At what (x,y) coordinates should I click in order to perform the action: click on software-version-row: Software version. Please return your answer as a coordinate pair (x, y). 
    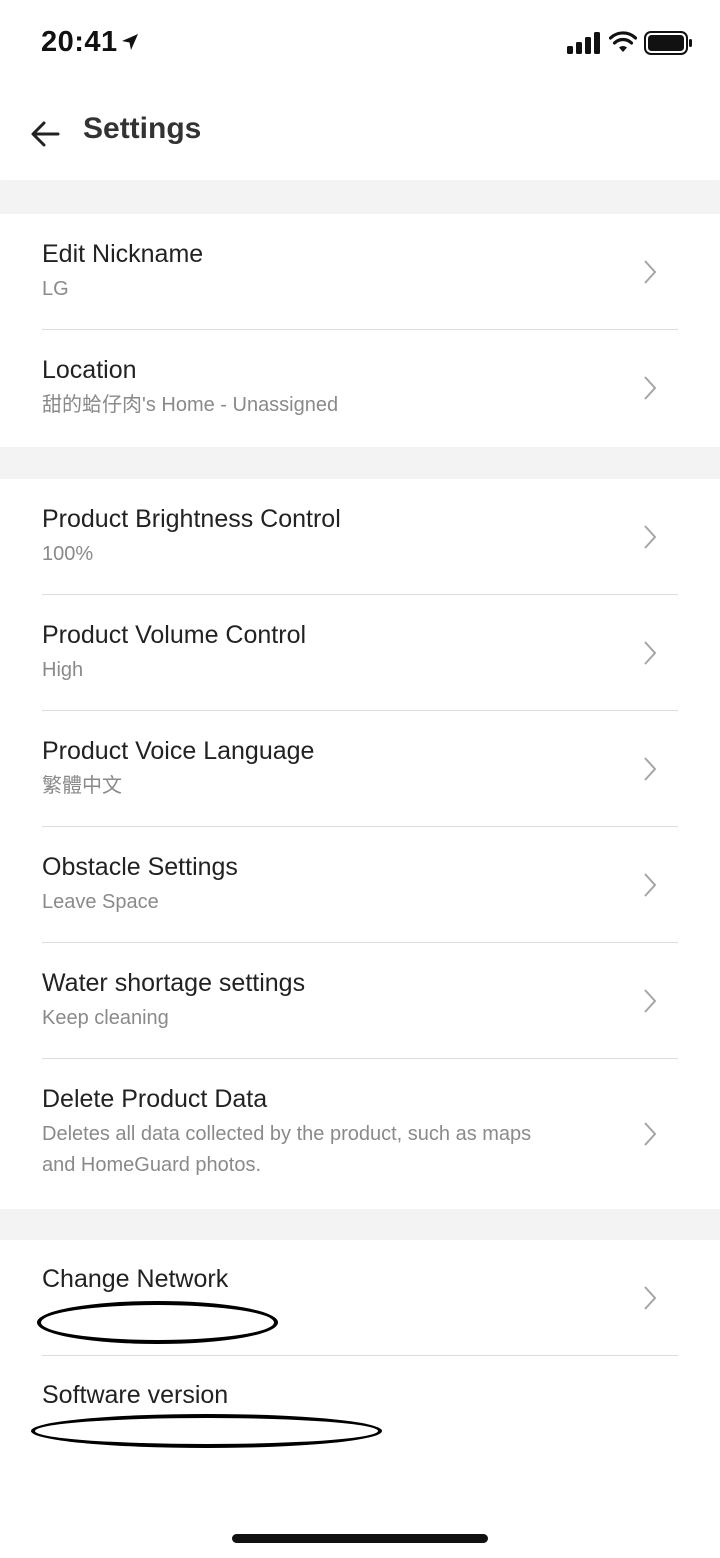
    Looking at the image, I should click on (360, 1414).